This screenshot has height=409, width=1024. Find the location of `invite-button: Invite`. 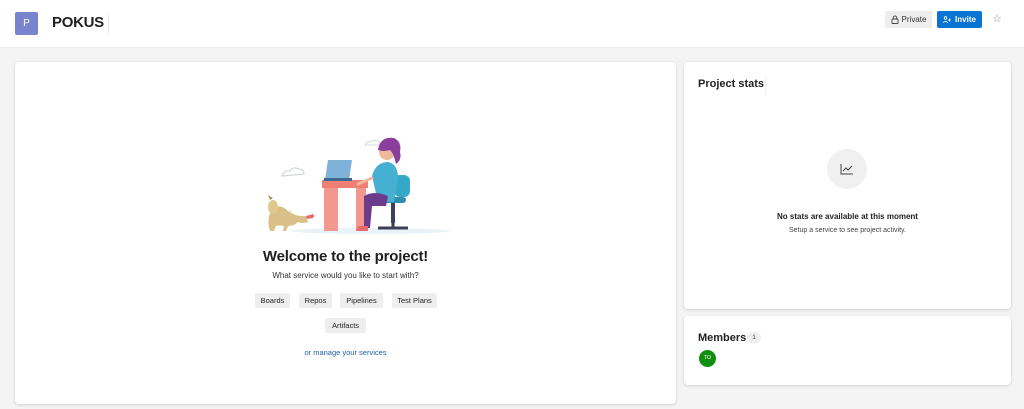

invite-button: Invite is located at coordinates (959, 19).